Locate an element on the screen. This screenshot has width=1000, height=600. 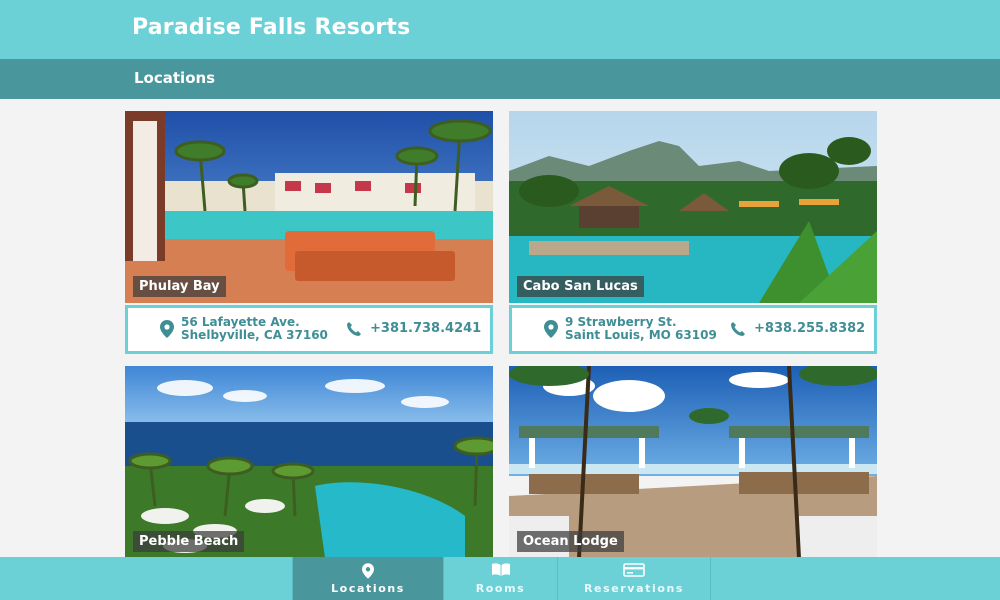
book-icon is located at coordinates (500, 569).